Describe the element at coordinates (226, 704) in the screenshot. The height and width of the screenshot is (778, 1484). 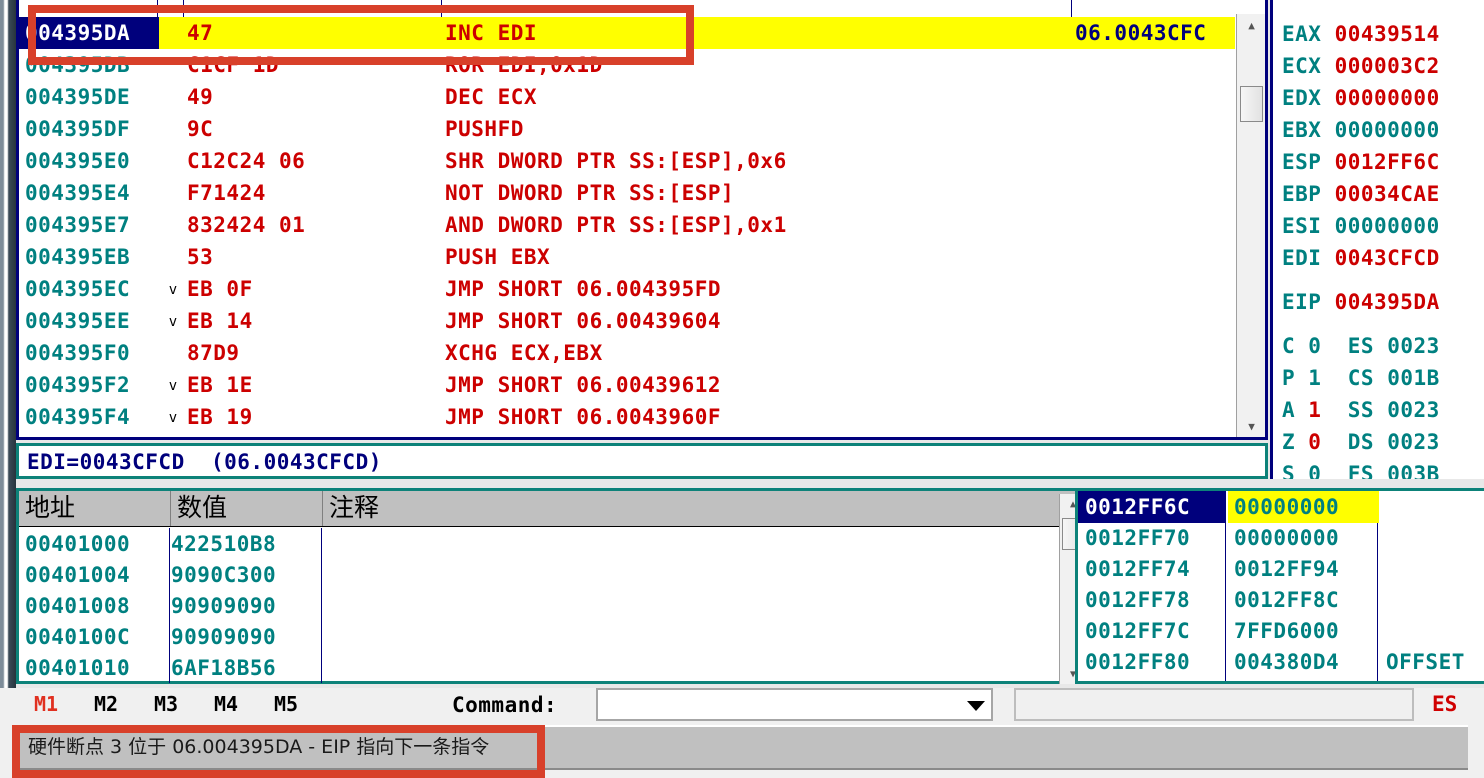
I see `memory-bookmark-button-m4: M4` at that location.